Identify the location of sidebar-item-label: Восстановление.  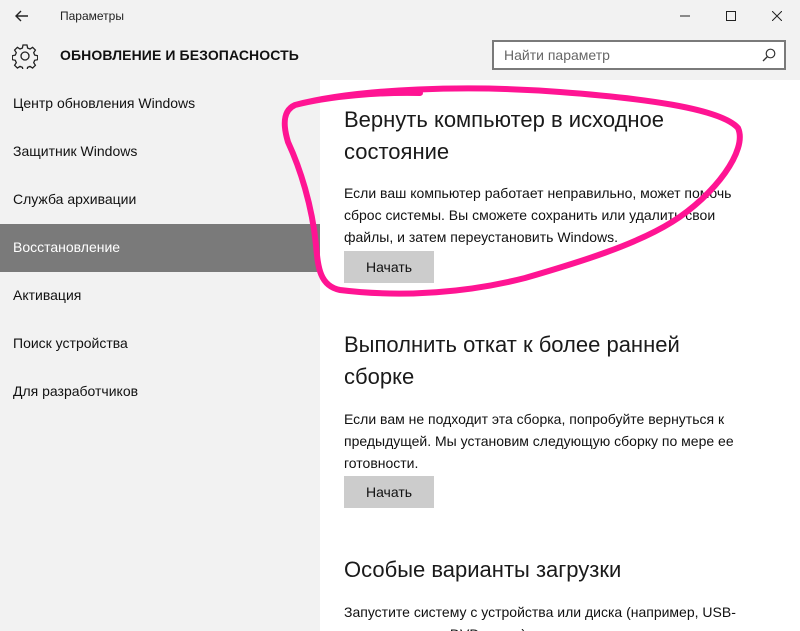
(67, 247).